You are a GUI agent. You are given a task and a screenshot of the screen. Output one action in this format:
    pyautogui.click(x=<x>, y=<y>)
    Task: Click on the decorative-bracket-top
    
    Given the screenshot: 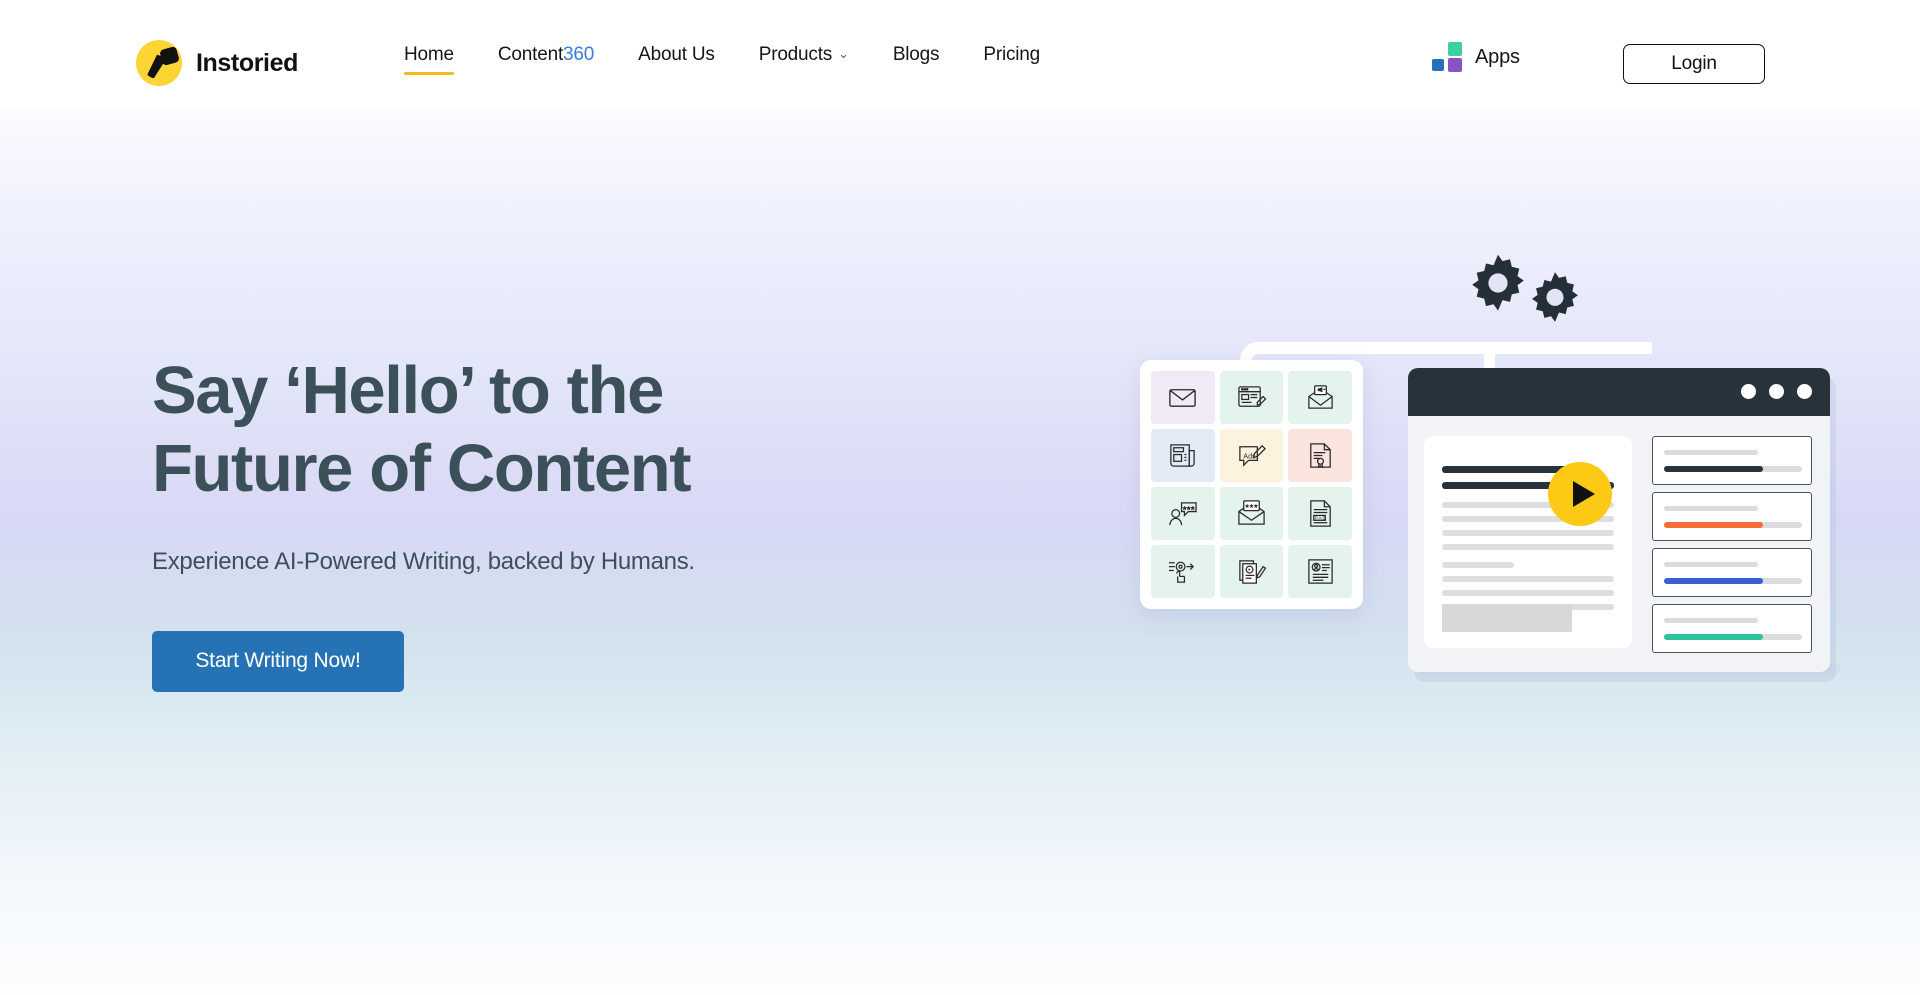 What is the action you would take?
    pyautogui.click(x=1585, y=348)
    